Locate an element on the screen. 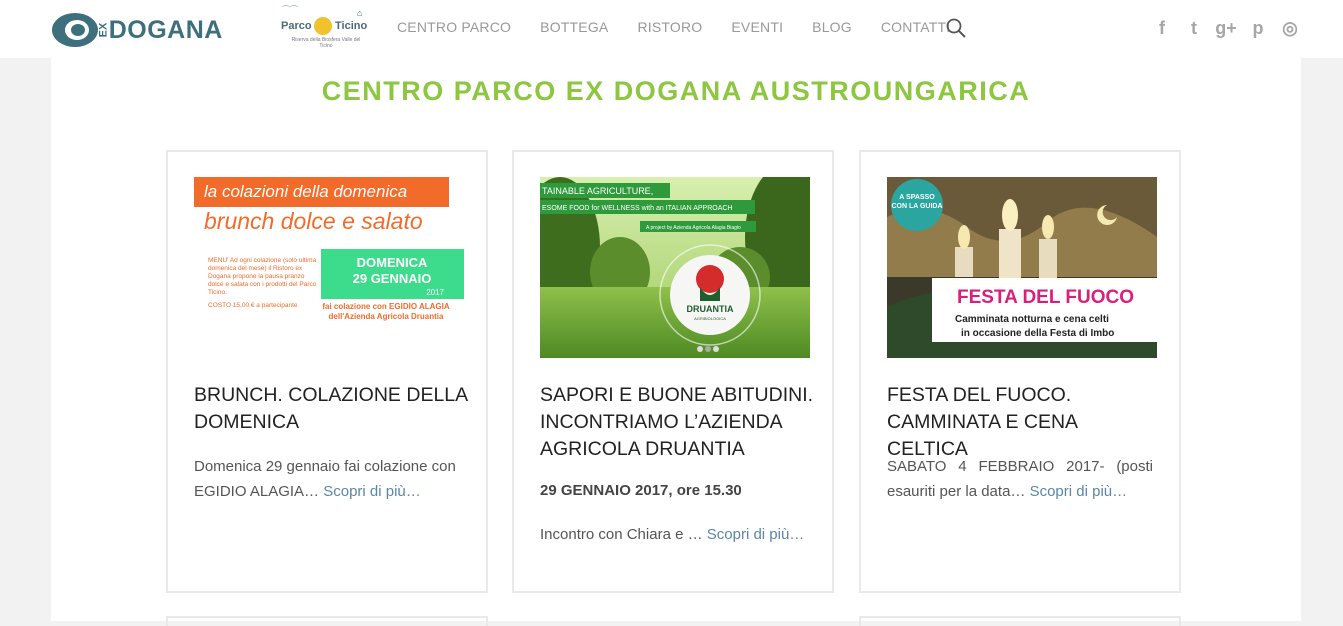 Image resolution: width=1343 pixels, height=626 pixels. nav-contatti: CONTATTI is located at coordinates (916, 27).